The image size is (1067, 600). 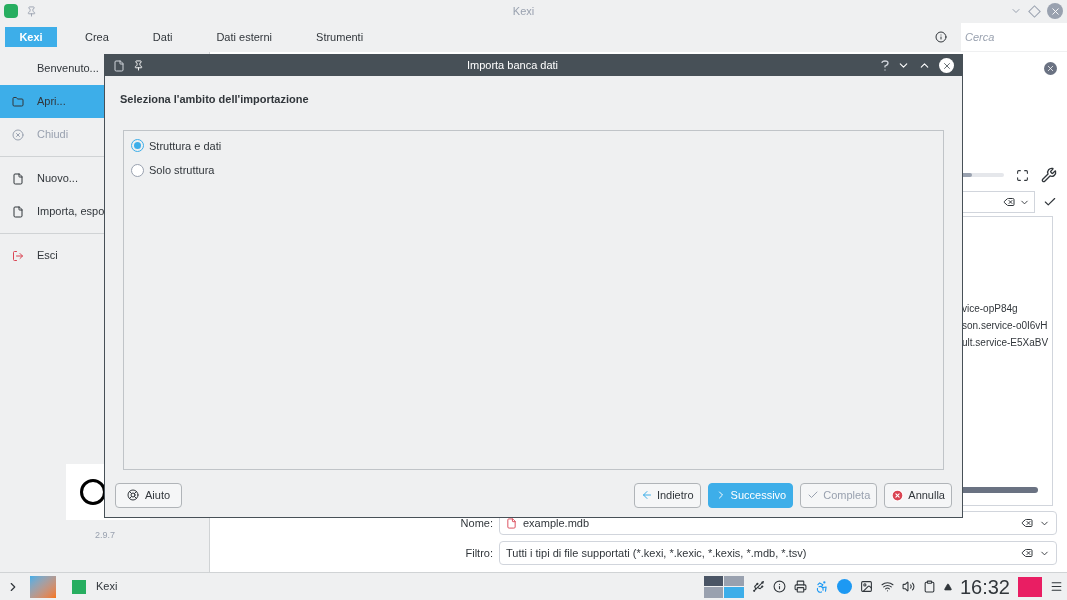 I want to click on version-label: 2.9.7, so click(x=106, y=535).